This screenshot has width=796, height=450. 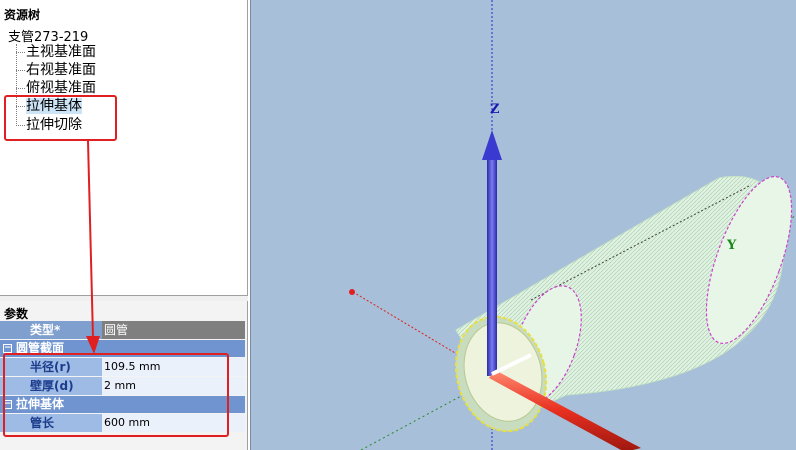 I want to click on z-axis-arrowhead, so click(x=492, y=145).